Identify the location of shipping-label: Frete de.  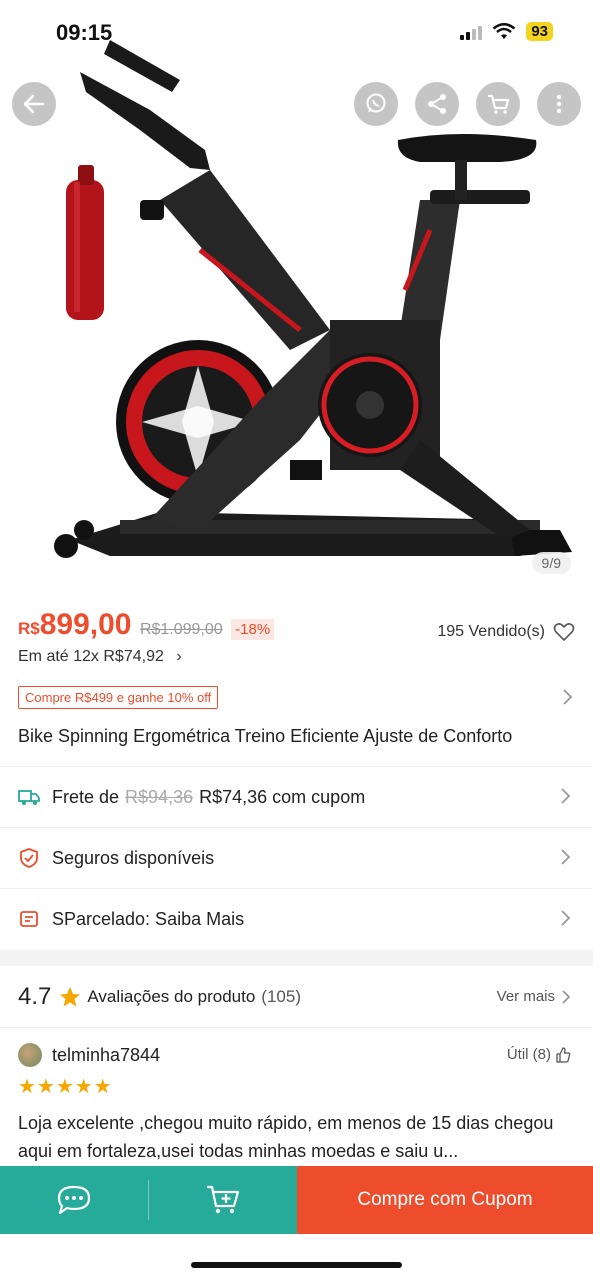
(86, 796).